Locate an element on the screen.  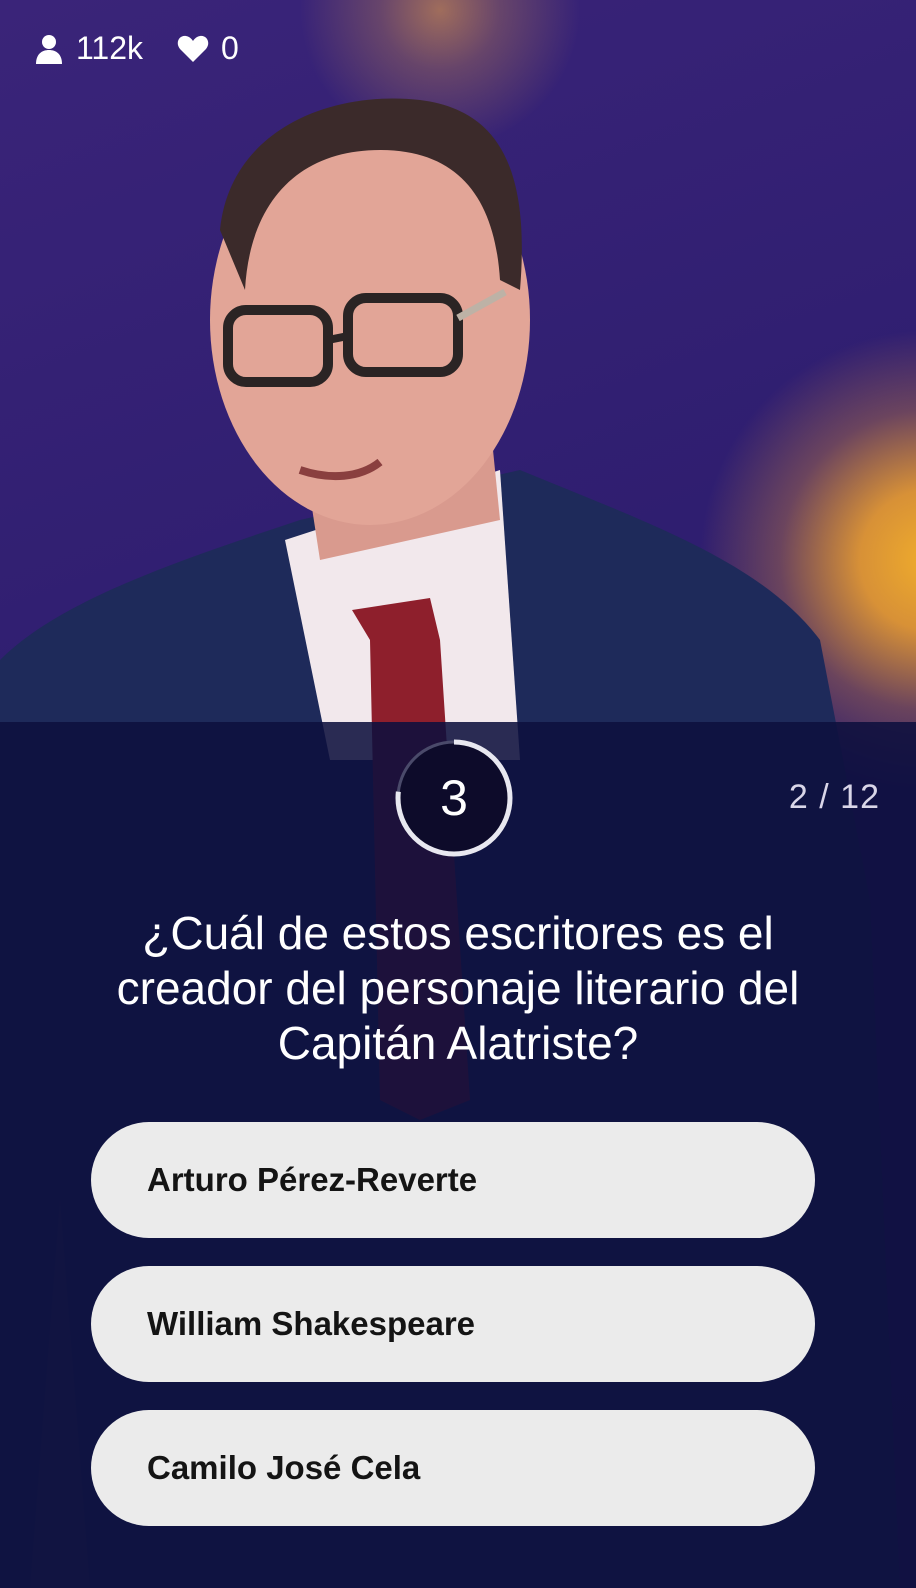
answer-option-label: William Shakespeare is located at coordinates (311, 1323).